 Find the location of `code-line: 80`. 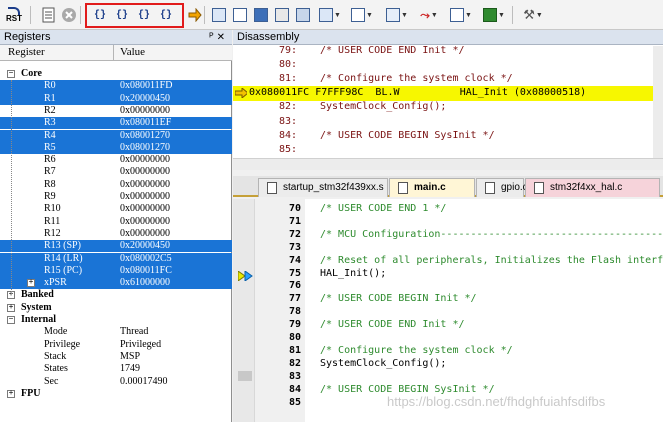

code-line: 80 is located at coordinates (448, 337).